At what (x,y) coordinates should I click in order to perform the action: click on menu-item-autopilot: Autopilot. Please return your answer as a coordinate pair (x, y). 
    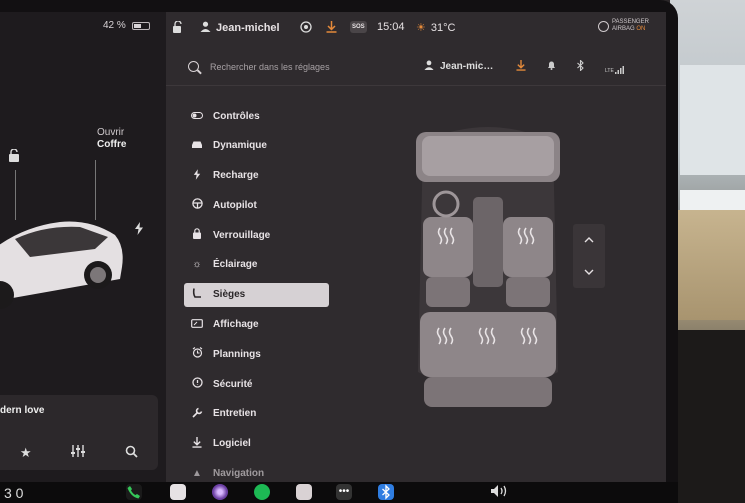
    Looking at the image, I should click on (256, 205).